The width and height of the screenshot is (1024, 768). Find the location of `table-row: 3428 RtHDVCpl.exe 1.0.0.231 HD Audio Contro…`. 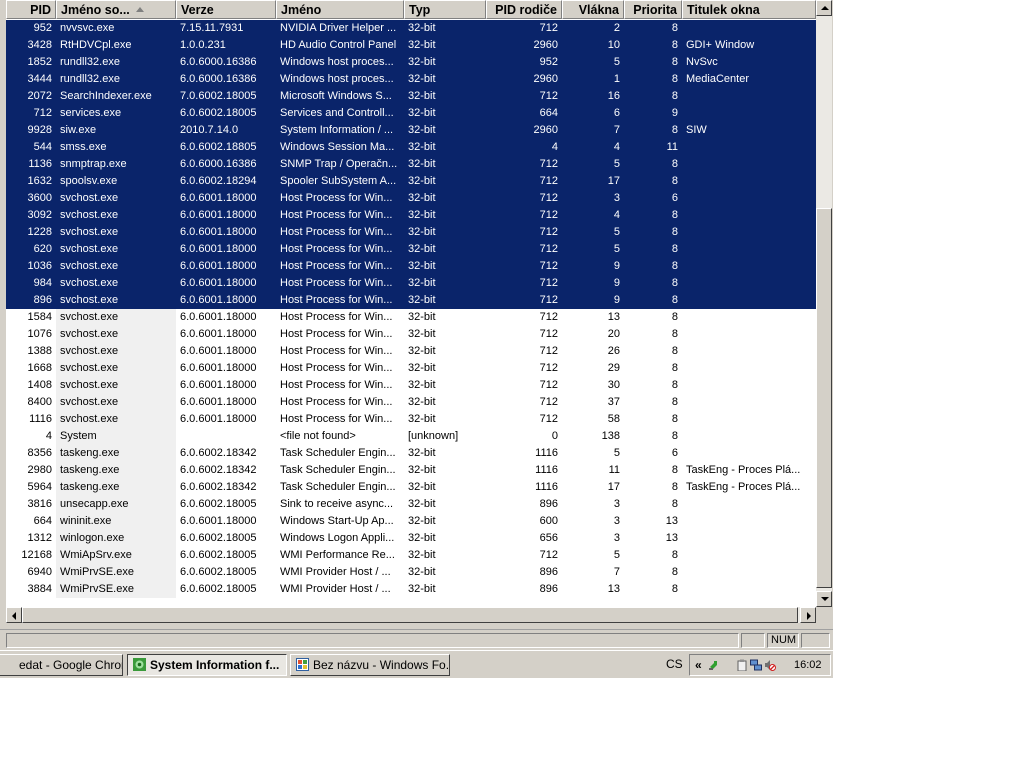

table-row: 3428 RtHDVCpl.exe 1.0.0.231 HD Audio Contro… is located at coordinates (411, 45).